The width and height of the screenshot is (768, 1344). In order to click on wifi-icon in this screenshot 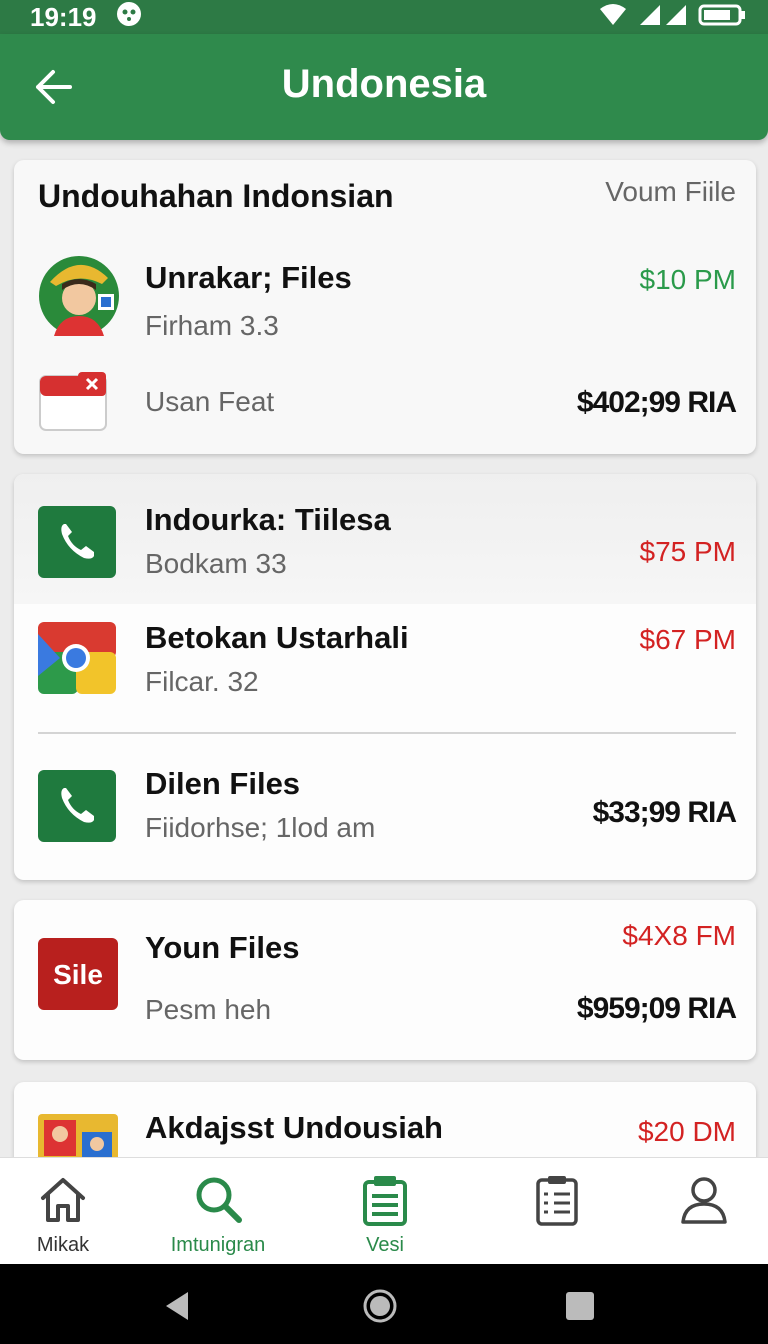, I will do `click(613, 17)`.